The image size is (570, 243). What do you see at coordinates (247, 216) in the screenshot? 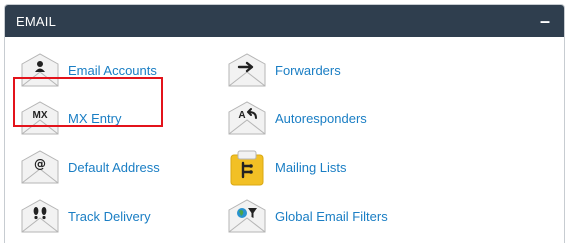
I see `globe-filter-envelope-icon` at bounding box center [247, 216].